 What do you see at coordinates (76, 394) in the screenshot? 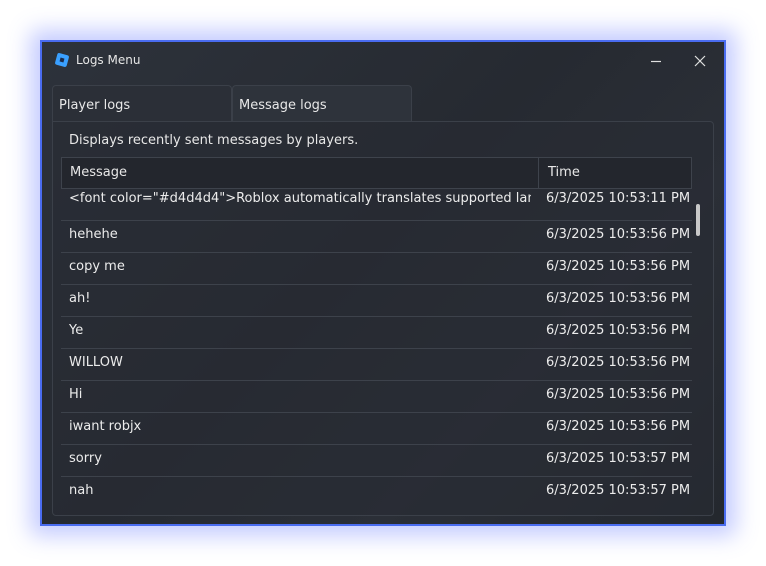
I see `message-cell: Hi` at bounding box center [76, 394].